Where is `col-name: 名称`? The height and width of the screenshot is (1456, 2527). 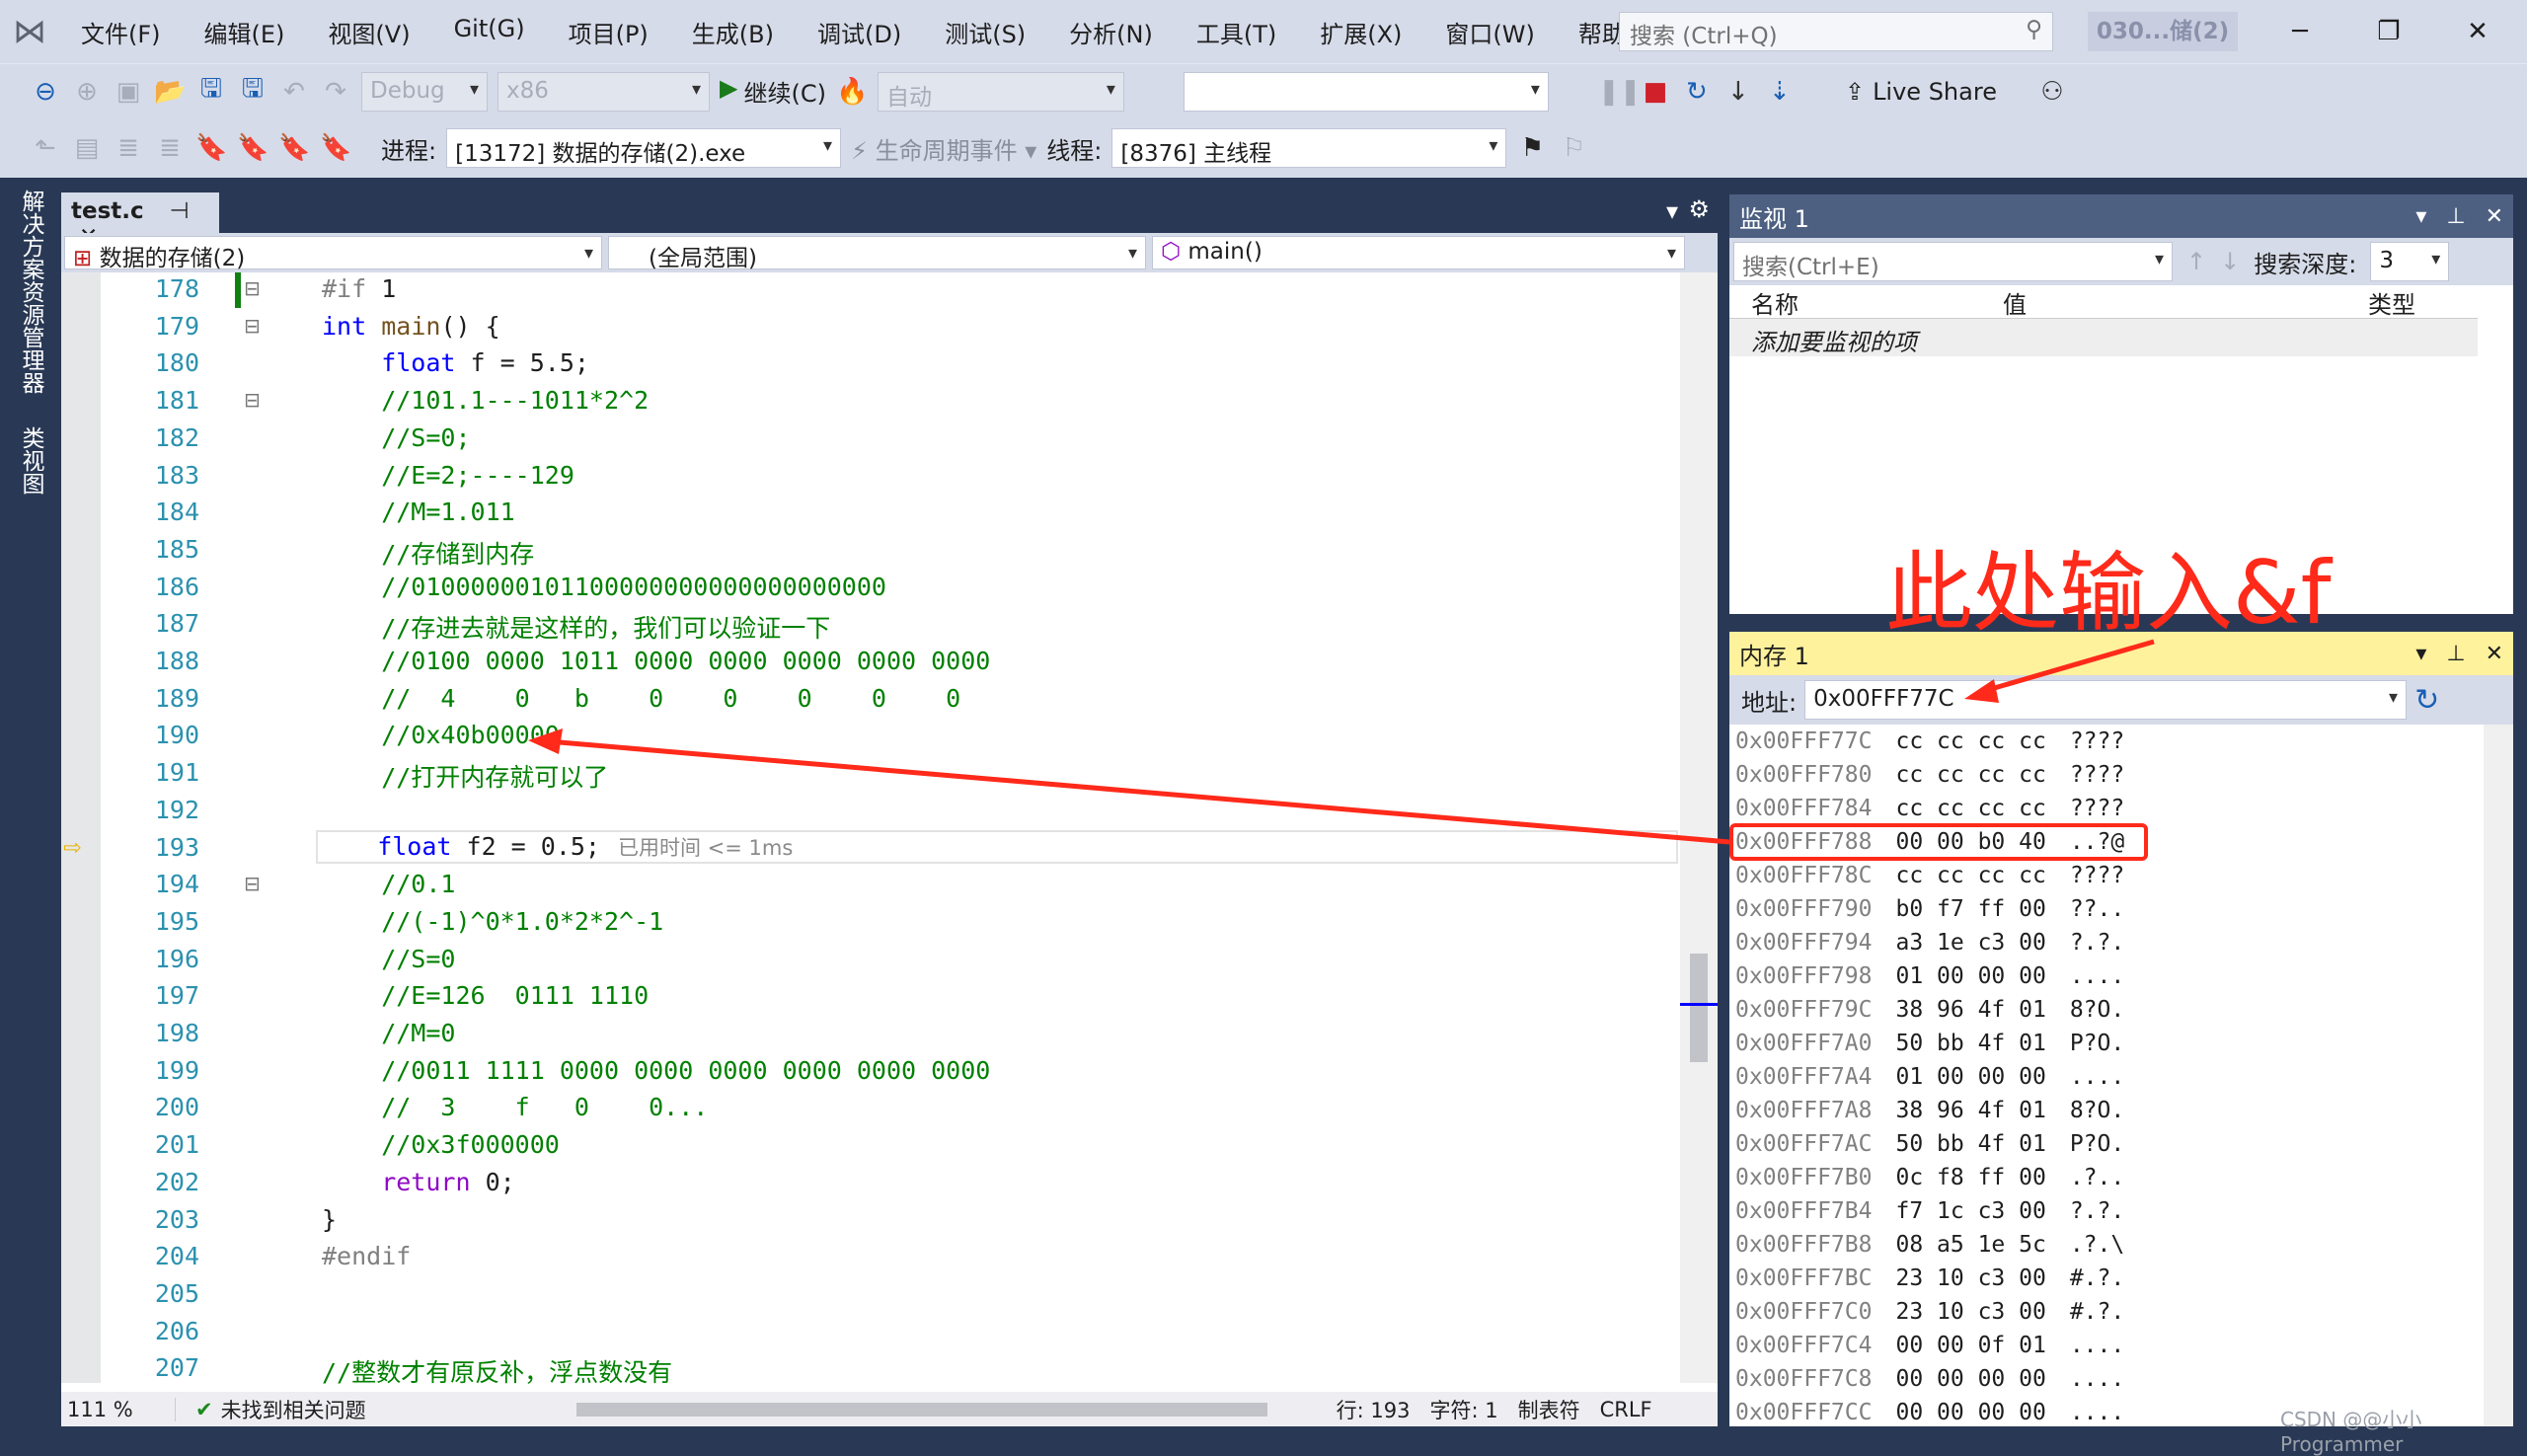
col-name: 名称 is located at coordinates (1877, 302).